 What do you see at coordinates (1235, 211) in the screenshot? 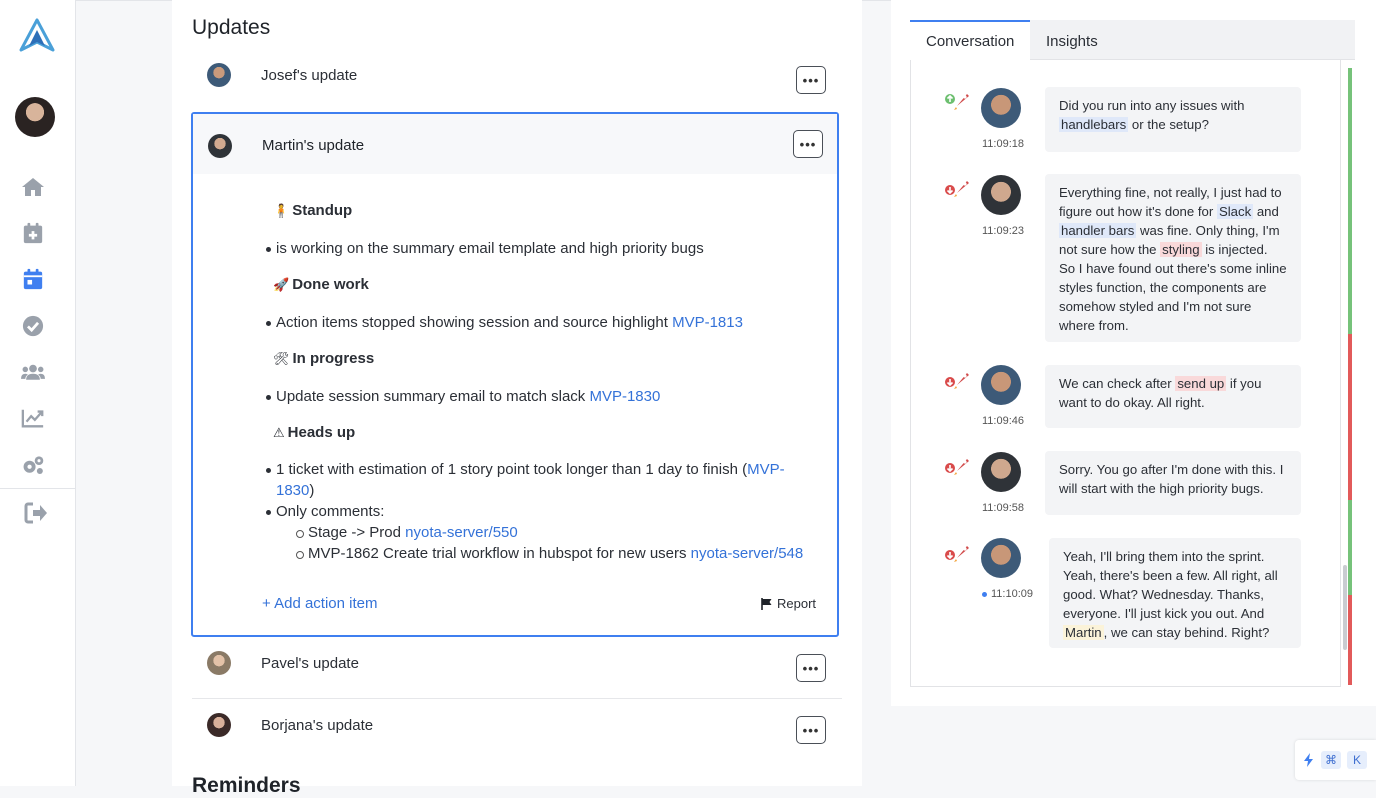
I see `keyword-highlight: Slack` at bounding box center [1235, 211].